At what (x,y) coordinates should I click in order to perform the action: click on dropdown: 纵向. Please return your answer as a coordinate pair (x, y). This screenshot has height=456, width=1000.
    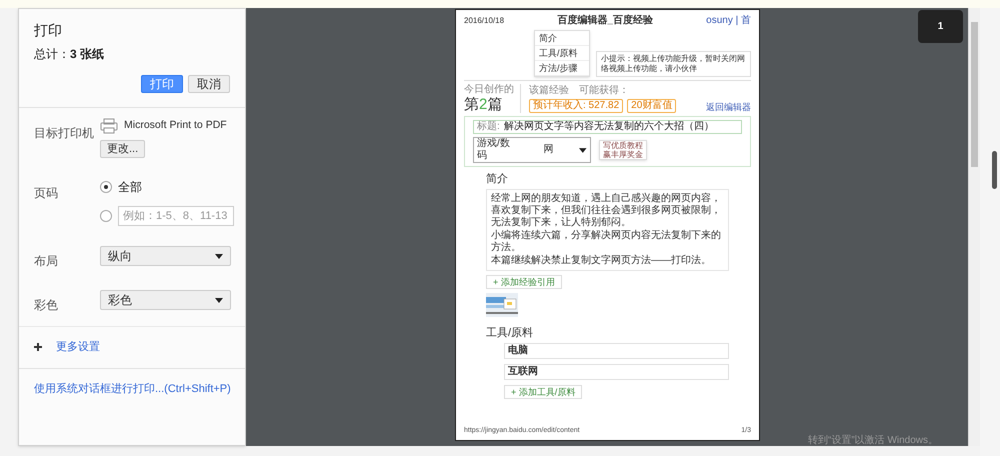
    Looking at the image, I should click on (165, 256).